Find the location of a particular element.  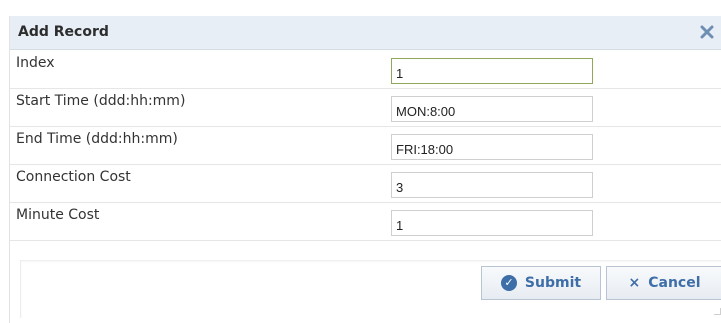

field-label-minute-cost: Minute Cost is located at coordinates (58, 215).